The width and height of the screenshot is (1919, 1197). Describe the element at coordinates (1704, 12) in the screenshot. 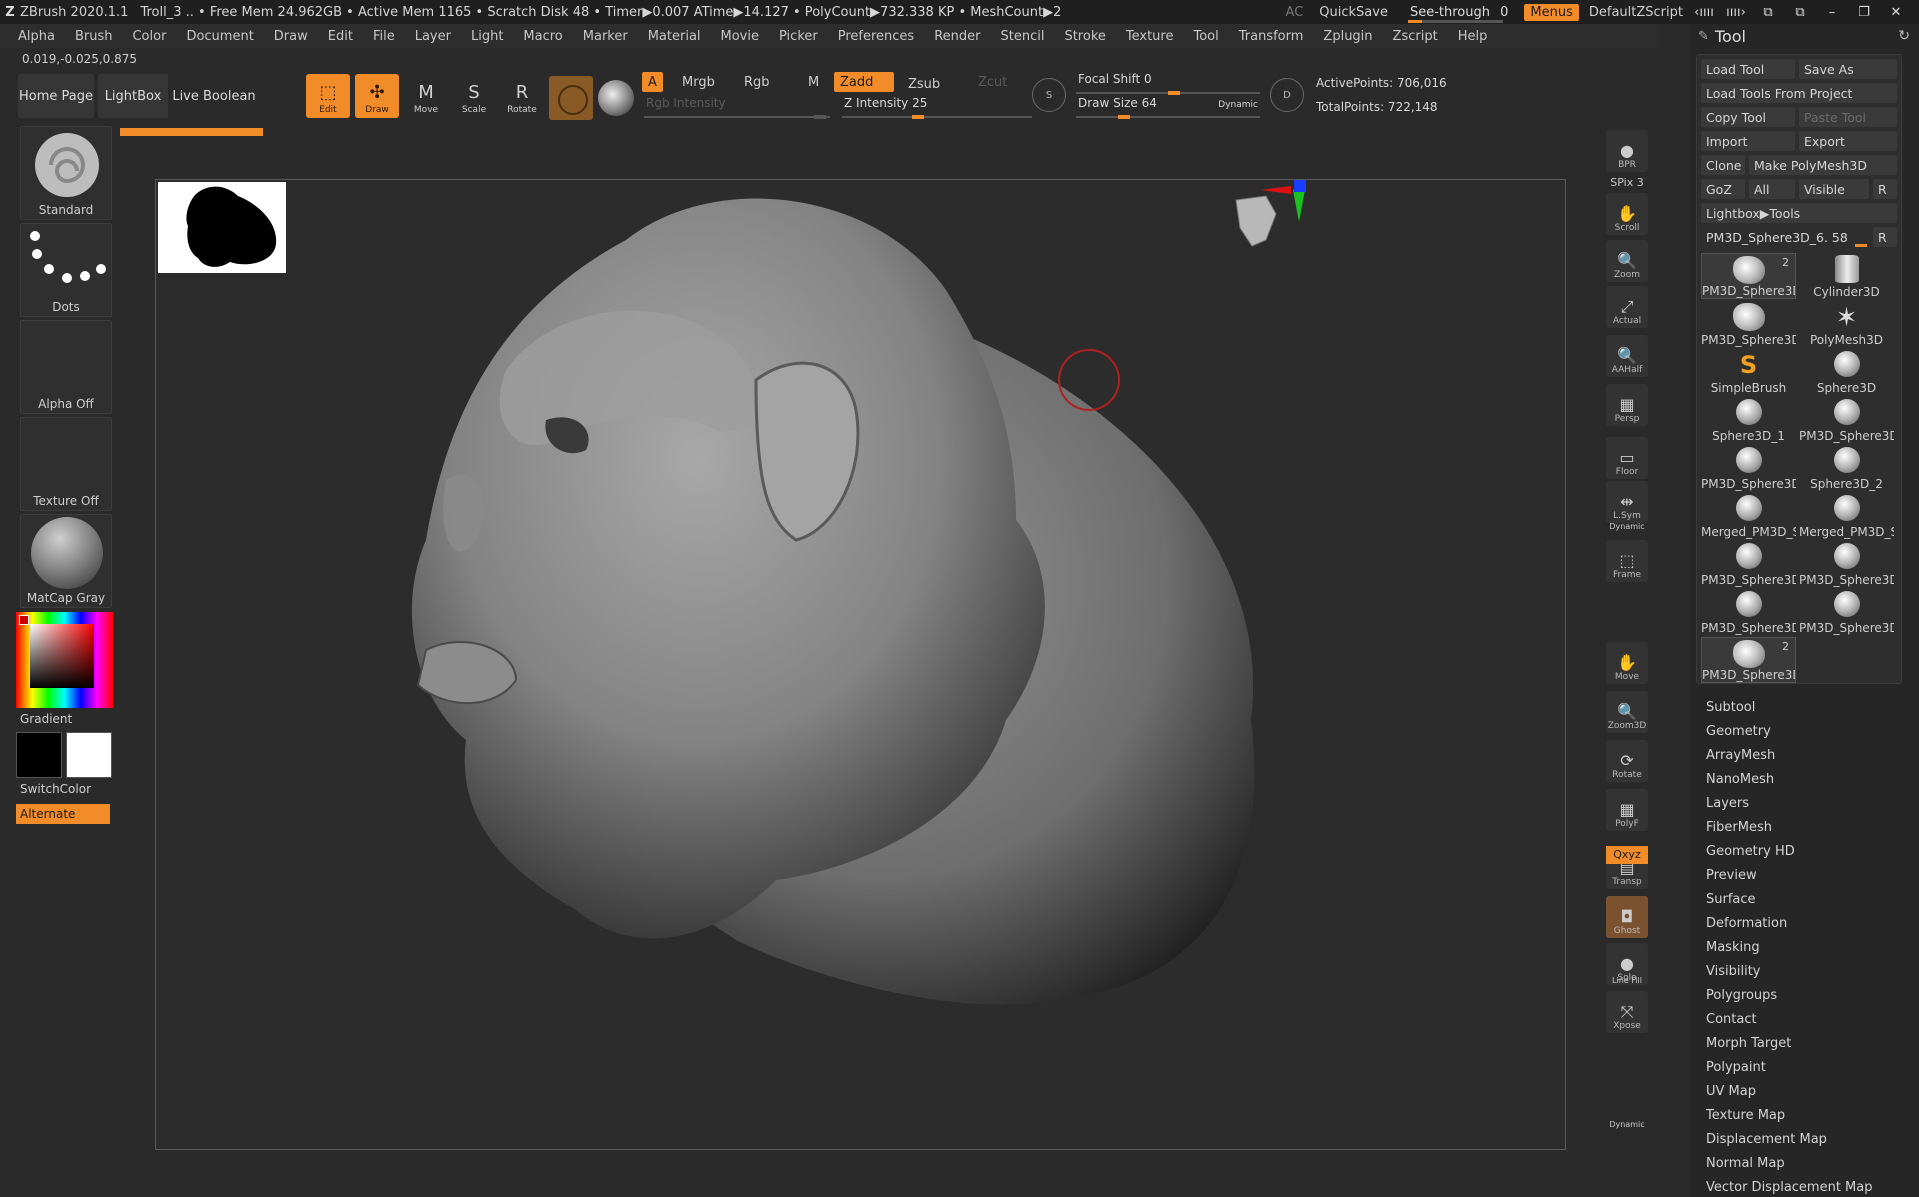

I see `ui-toggle-icon-1: ‹ıııı` at that location.